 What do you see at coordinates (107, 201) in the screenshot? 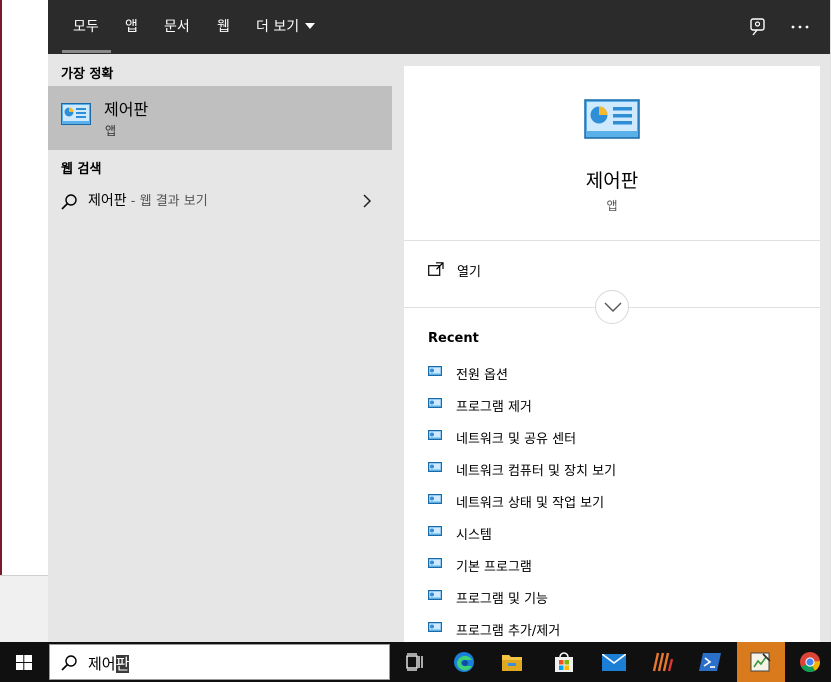
I see `web-search-query: 제어판` at bounding box center [107, 201].